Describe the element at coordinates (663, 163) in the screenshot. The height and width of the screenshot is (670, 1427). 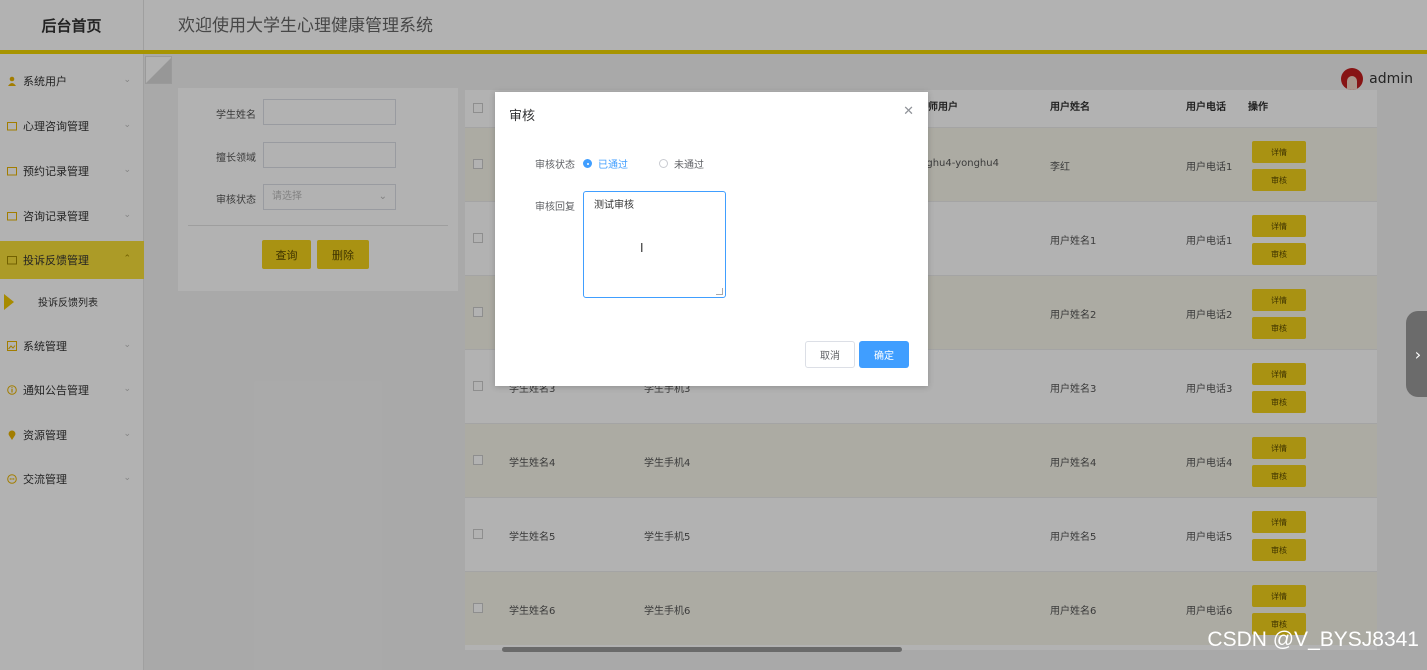
I see `radio-unchecked-icon` at that location.